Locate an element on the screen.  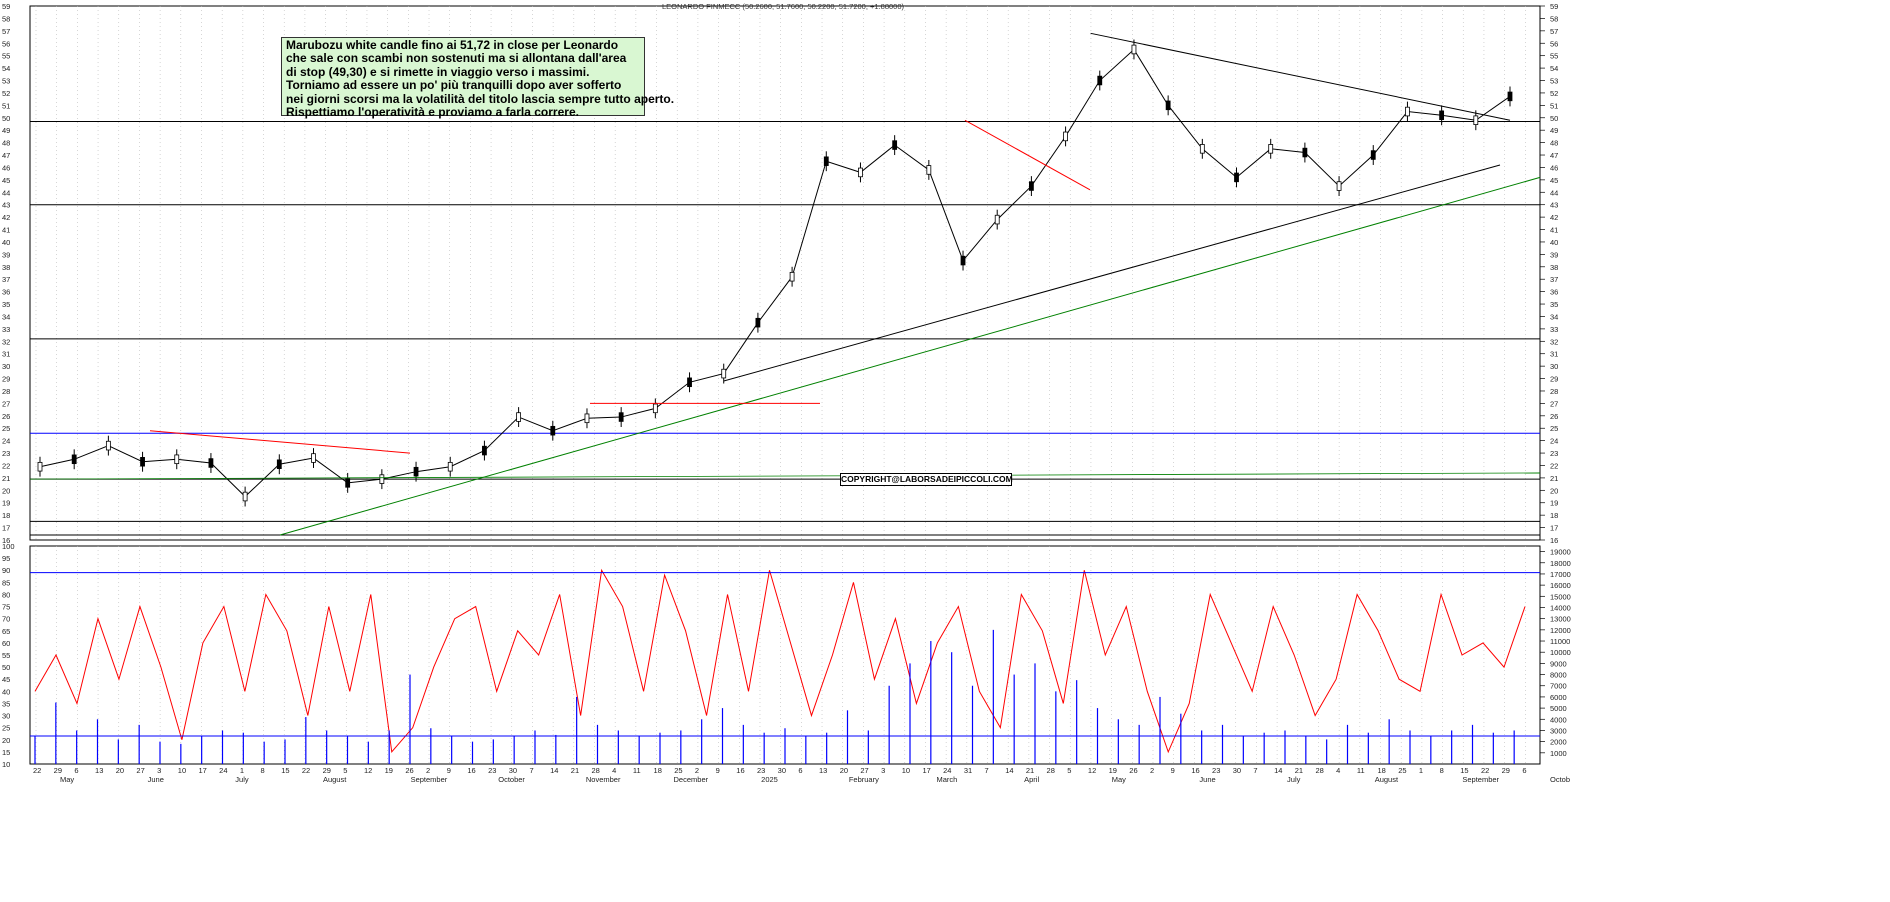
x-day-label: 30 is located at coordinates (1237, 770).